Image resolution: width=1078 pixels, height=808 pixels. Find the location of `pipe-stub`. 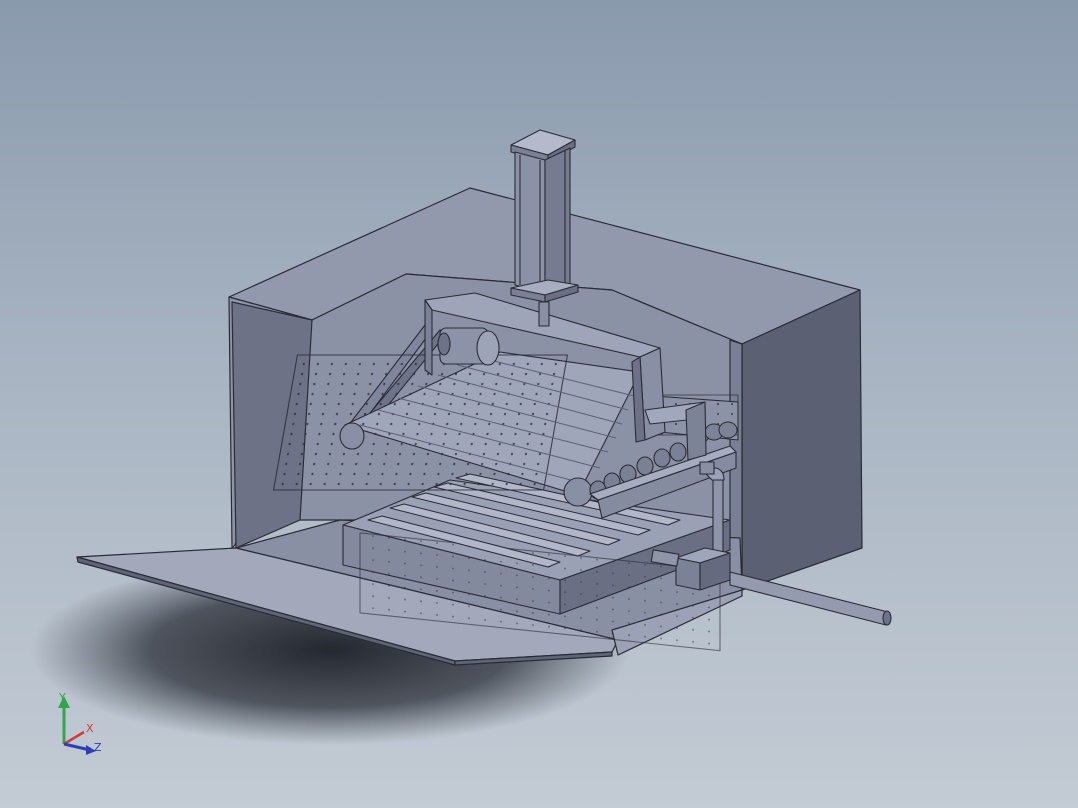

pipe-stub is located at coordinates (707, 468).